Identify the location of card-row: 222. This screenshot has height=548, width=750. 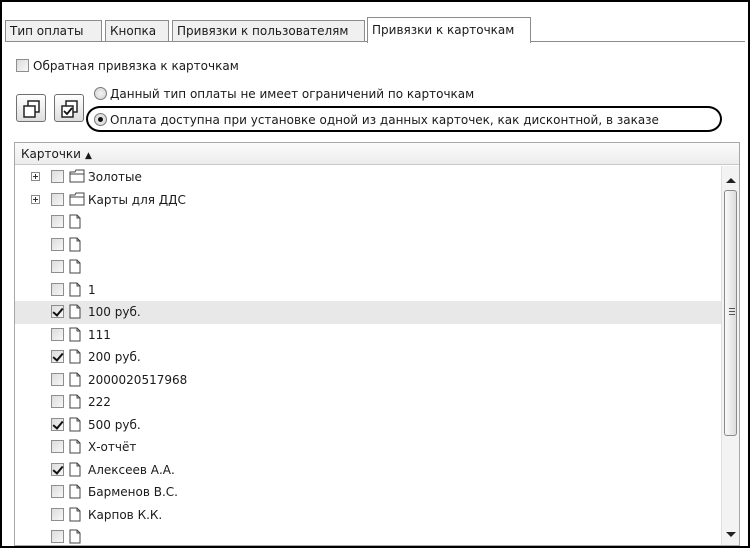
(368, 402).